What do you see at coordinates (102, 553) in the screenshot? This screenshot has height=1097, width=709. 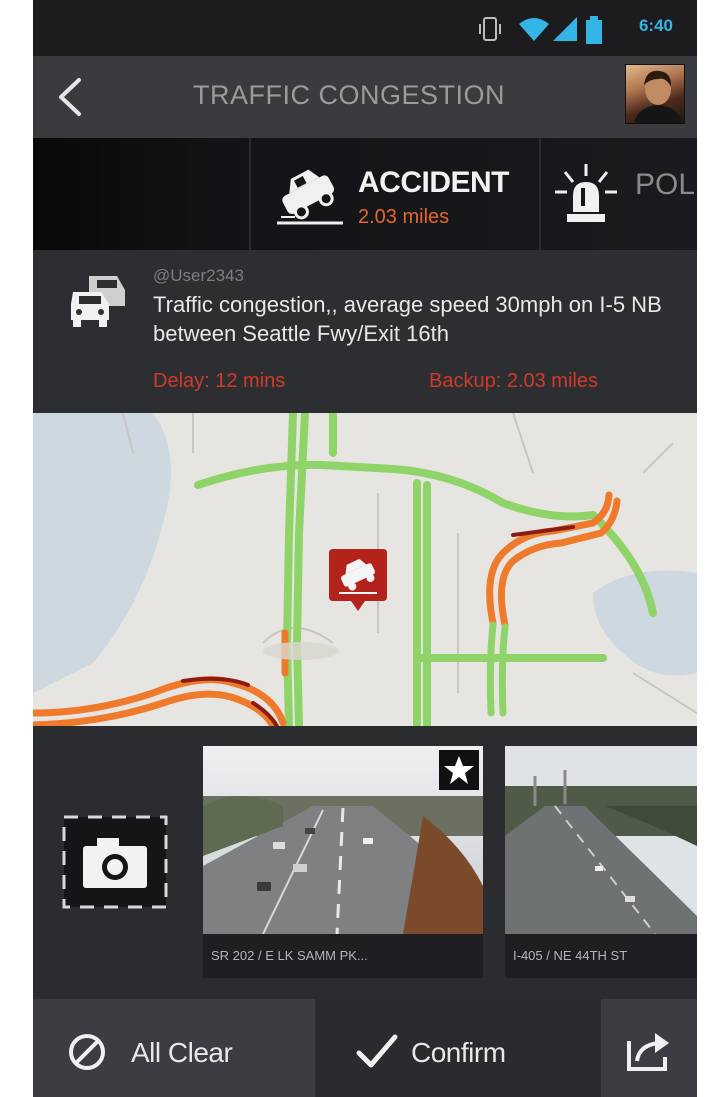 I see `lake-water` at bounding box center [102, 553].